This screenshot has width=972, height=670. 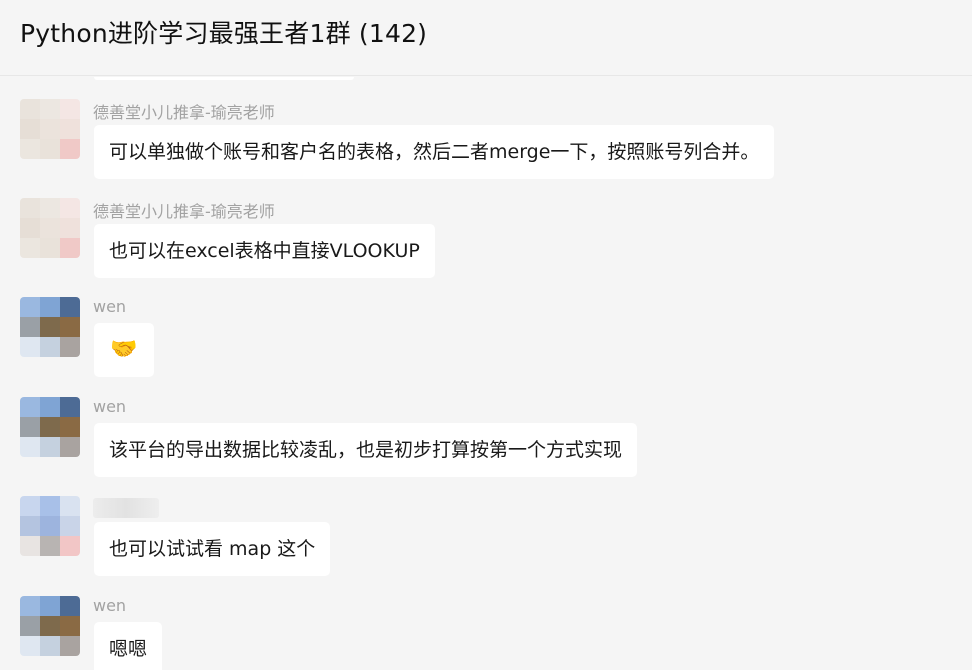 What do you see at coordinates (366, 450) in the screenshot?
I see `message-bubble: 该平台的导出数据比较凌乱，也是初步打算按第一个方式实现` at bounding box center [366, 450].